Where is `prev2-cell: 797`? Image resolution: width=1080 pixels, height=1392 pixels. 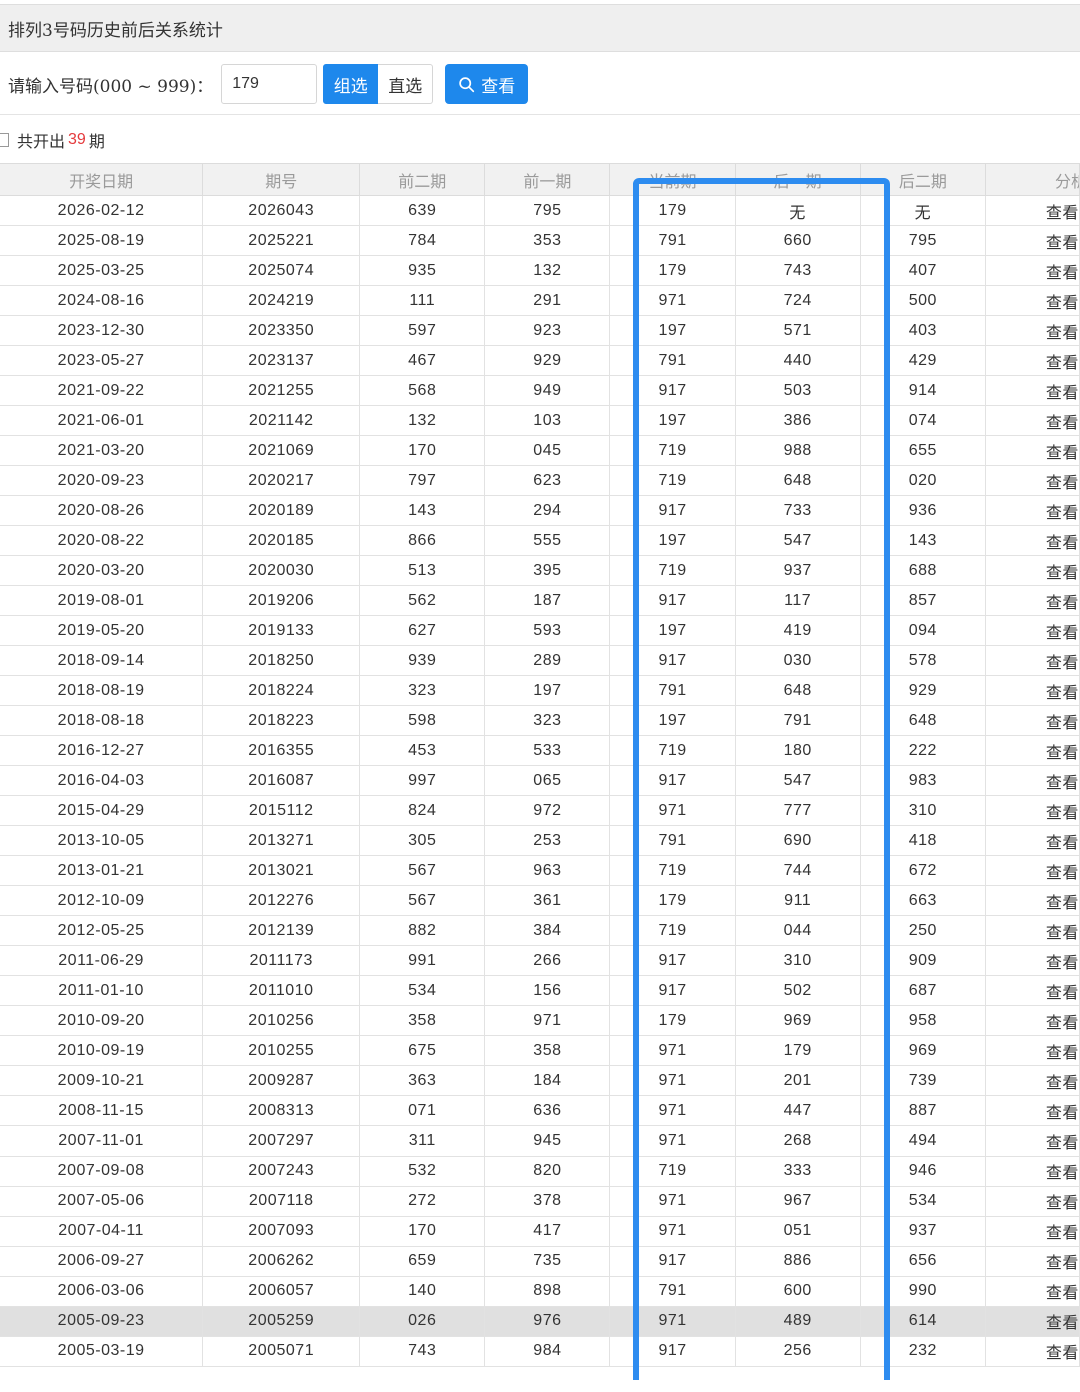
prev2-cell: 797 is located at coordinates (422, 481).